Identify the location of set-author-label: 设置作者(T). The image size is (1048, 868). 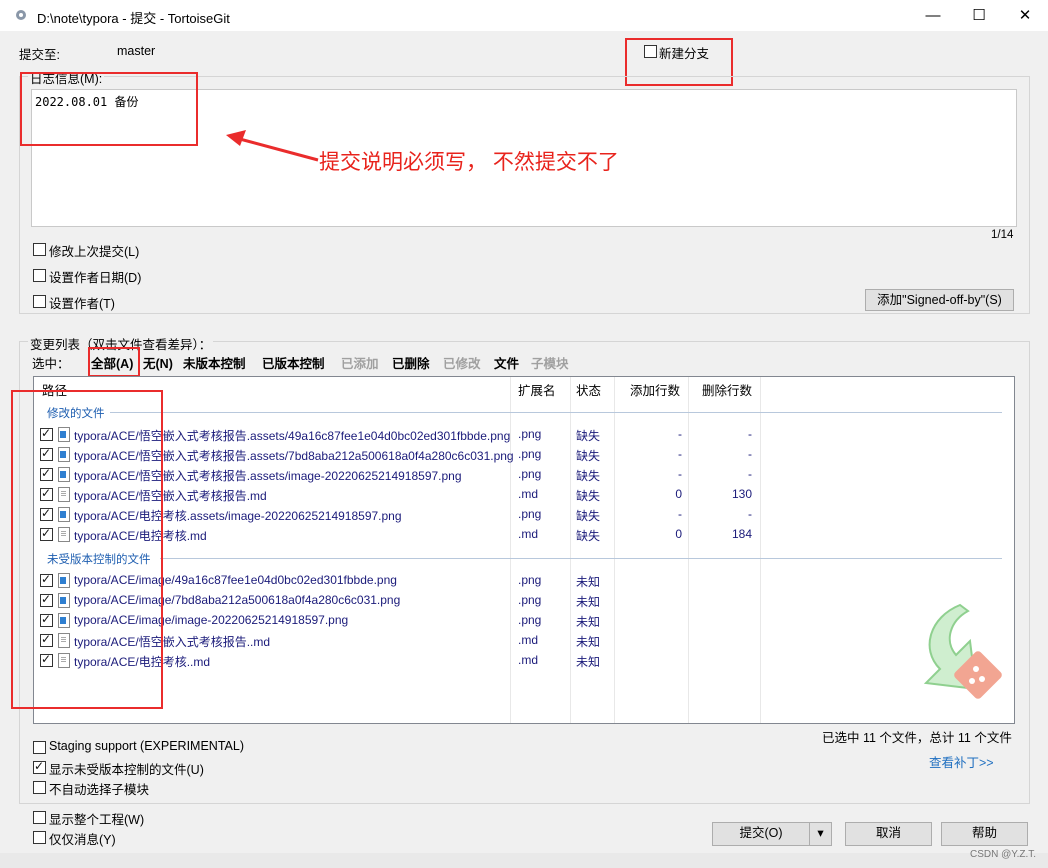
(82, 304).